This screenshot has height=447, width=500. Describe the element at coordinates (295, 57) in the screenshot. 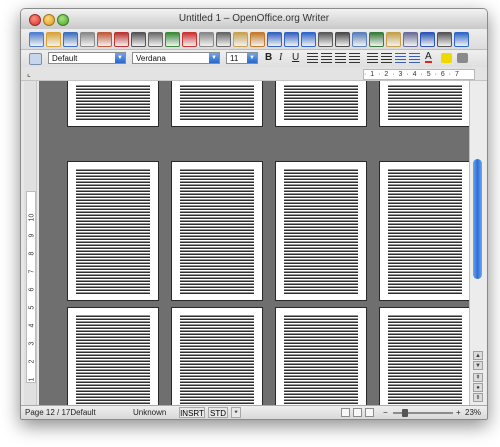

I see `underline-button: U` at that location.